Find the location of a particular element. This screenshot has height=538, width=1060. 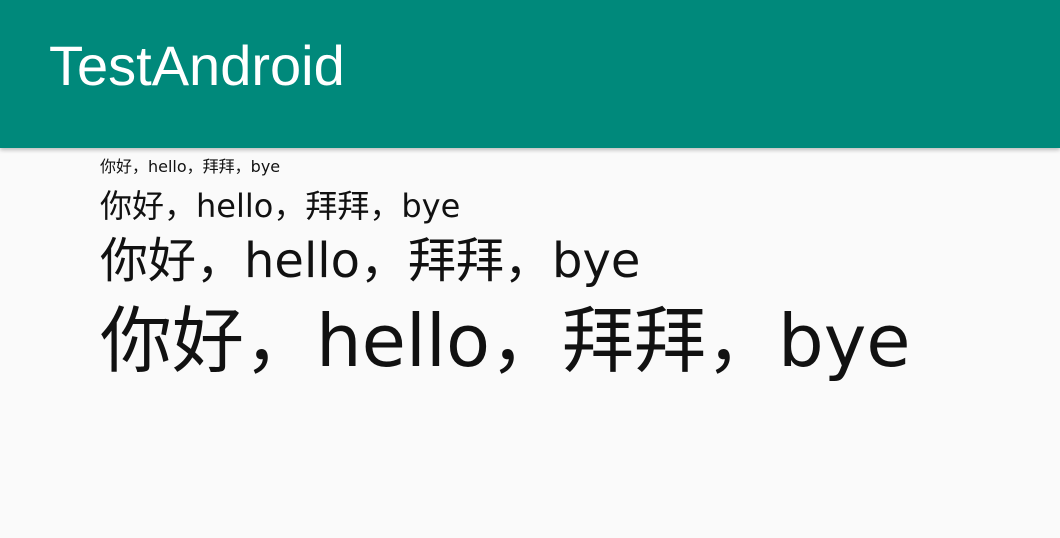

text-line-small: 你好，hello，拜拜，bye is located at coordinates (190, 166).